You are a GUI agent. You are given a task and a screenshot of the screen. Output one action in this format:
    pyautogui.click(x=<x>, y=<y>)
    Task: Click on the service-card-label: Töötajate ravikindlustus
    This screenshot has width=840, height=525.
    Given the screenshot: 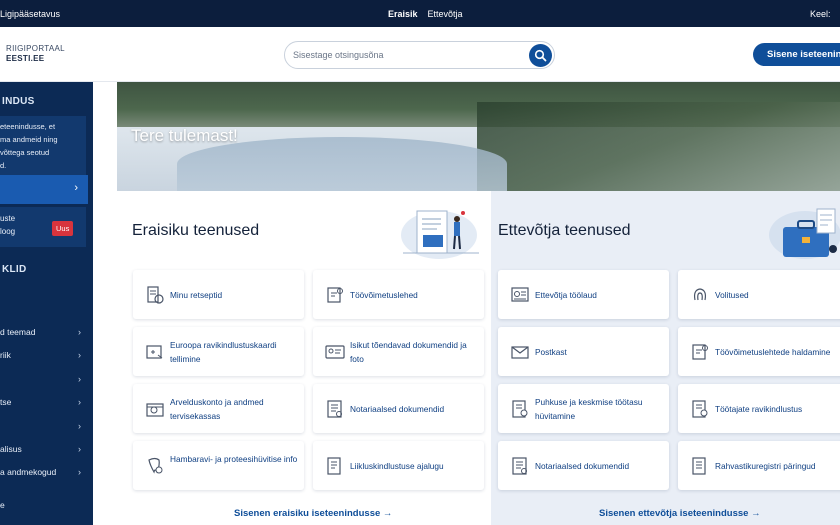 What is the action you would take?
    pyautogui.click(x=759, y=409)
    